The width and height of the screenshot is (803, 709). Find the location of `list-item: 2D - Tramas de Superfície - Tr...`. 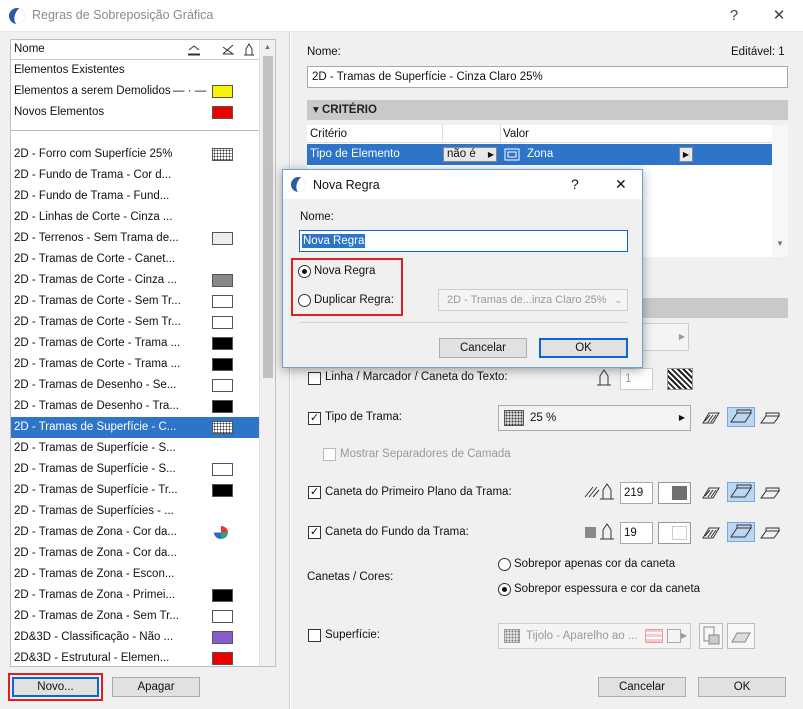

list-item: 2D - Tramas de Superfície - Tr... is located at coordinates (135, 490).